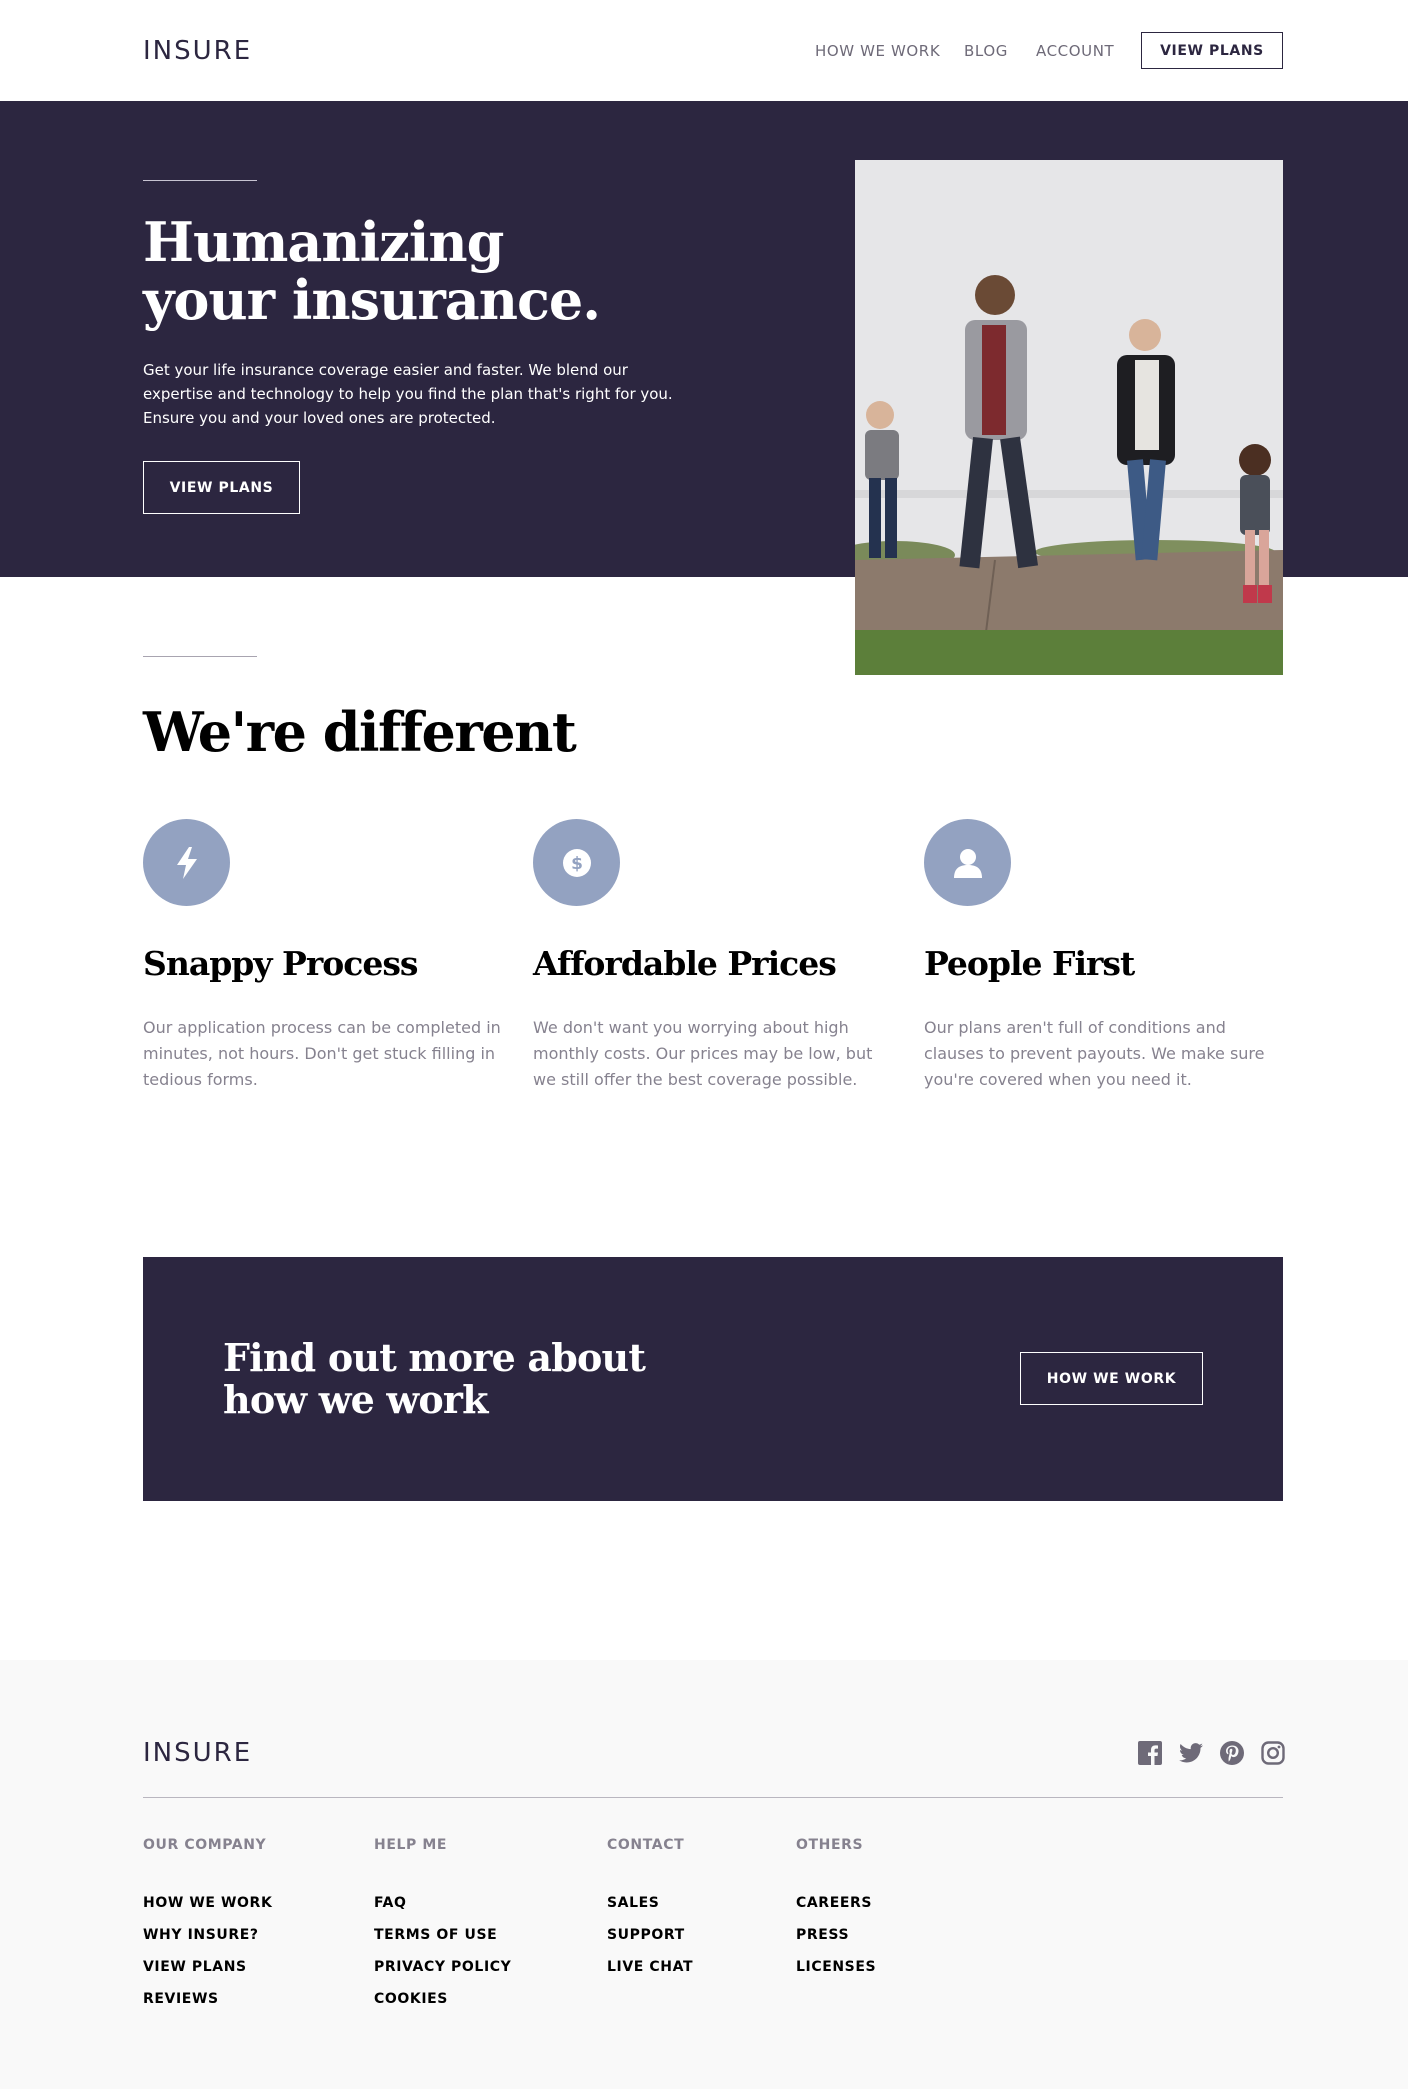  What do you see at coordinates (685, 963) in the screenshot?
I see `feature-title: Affordable Prices` at bounding box center [685, 963].